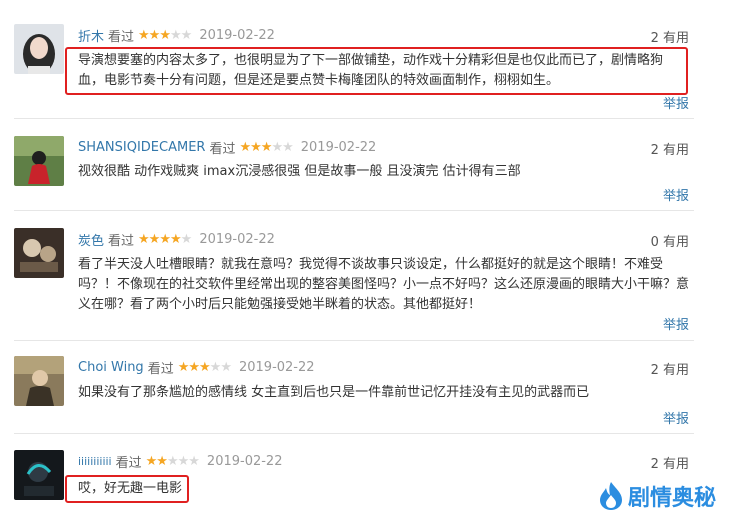 The image size is (745, 528). Describe the element at coordinates (299, 171) in the screenshot. I see `review-content: 视效很酷 动作戏贼爽 imax沉浸感很强 但是故事一般 且没演完 估计得有三部` at that location.